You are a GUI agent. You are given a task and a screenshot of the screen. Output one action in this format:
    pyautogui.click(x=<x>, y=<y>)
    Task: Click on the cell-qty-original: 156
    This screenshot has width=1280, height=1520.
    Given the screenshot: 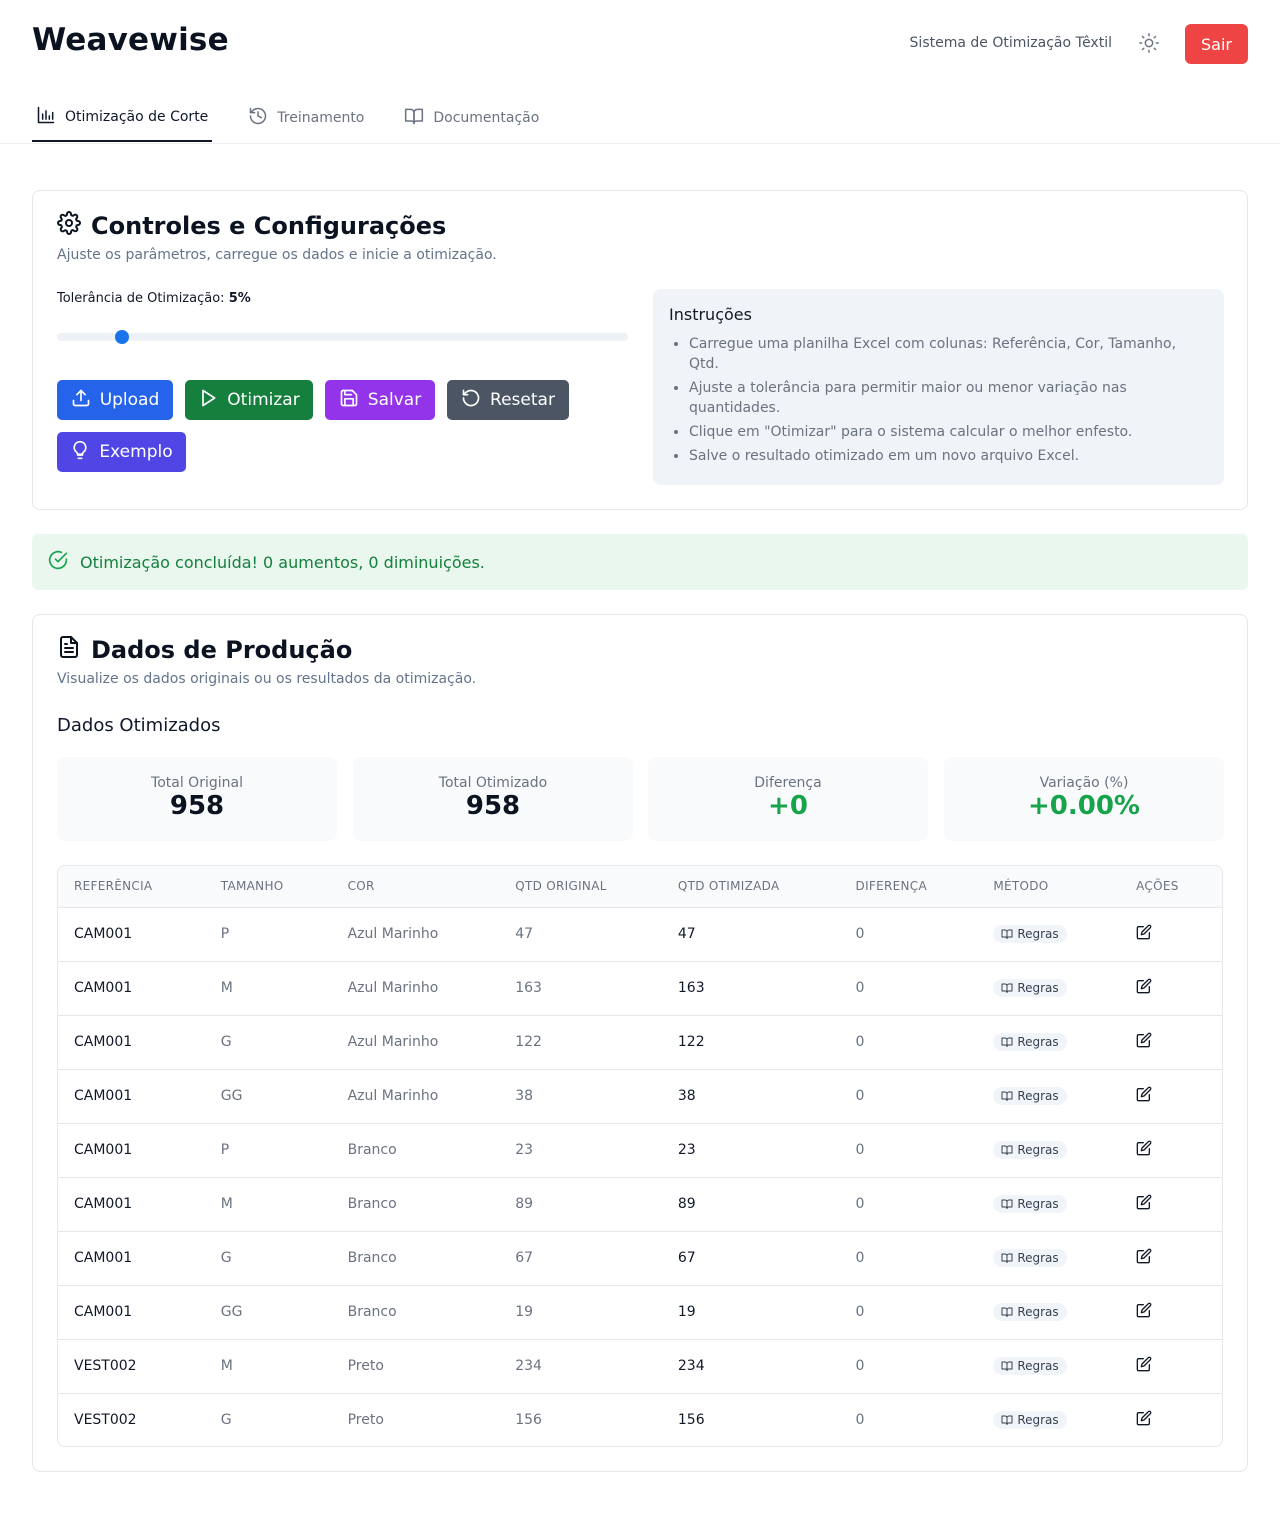 What is the action you would take?
    pyautogui.click(x=528, y=1420)
    